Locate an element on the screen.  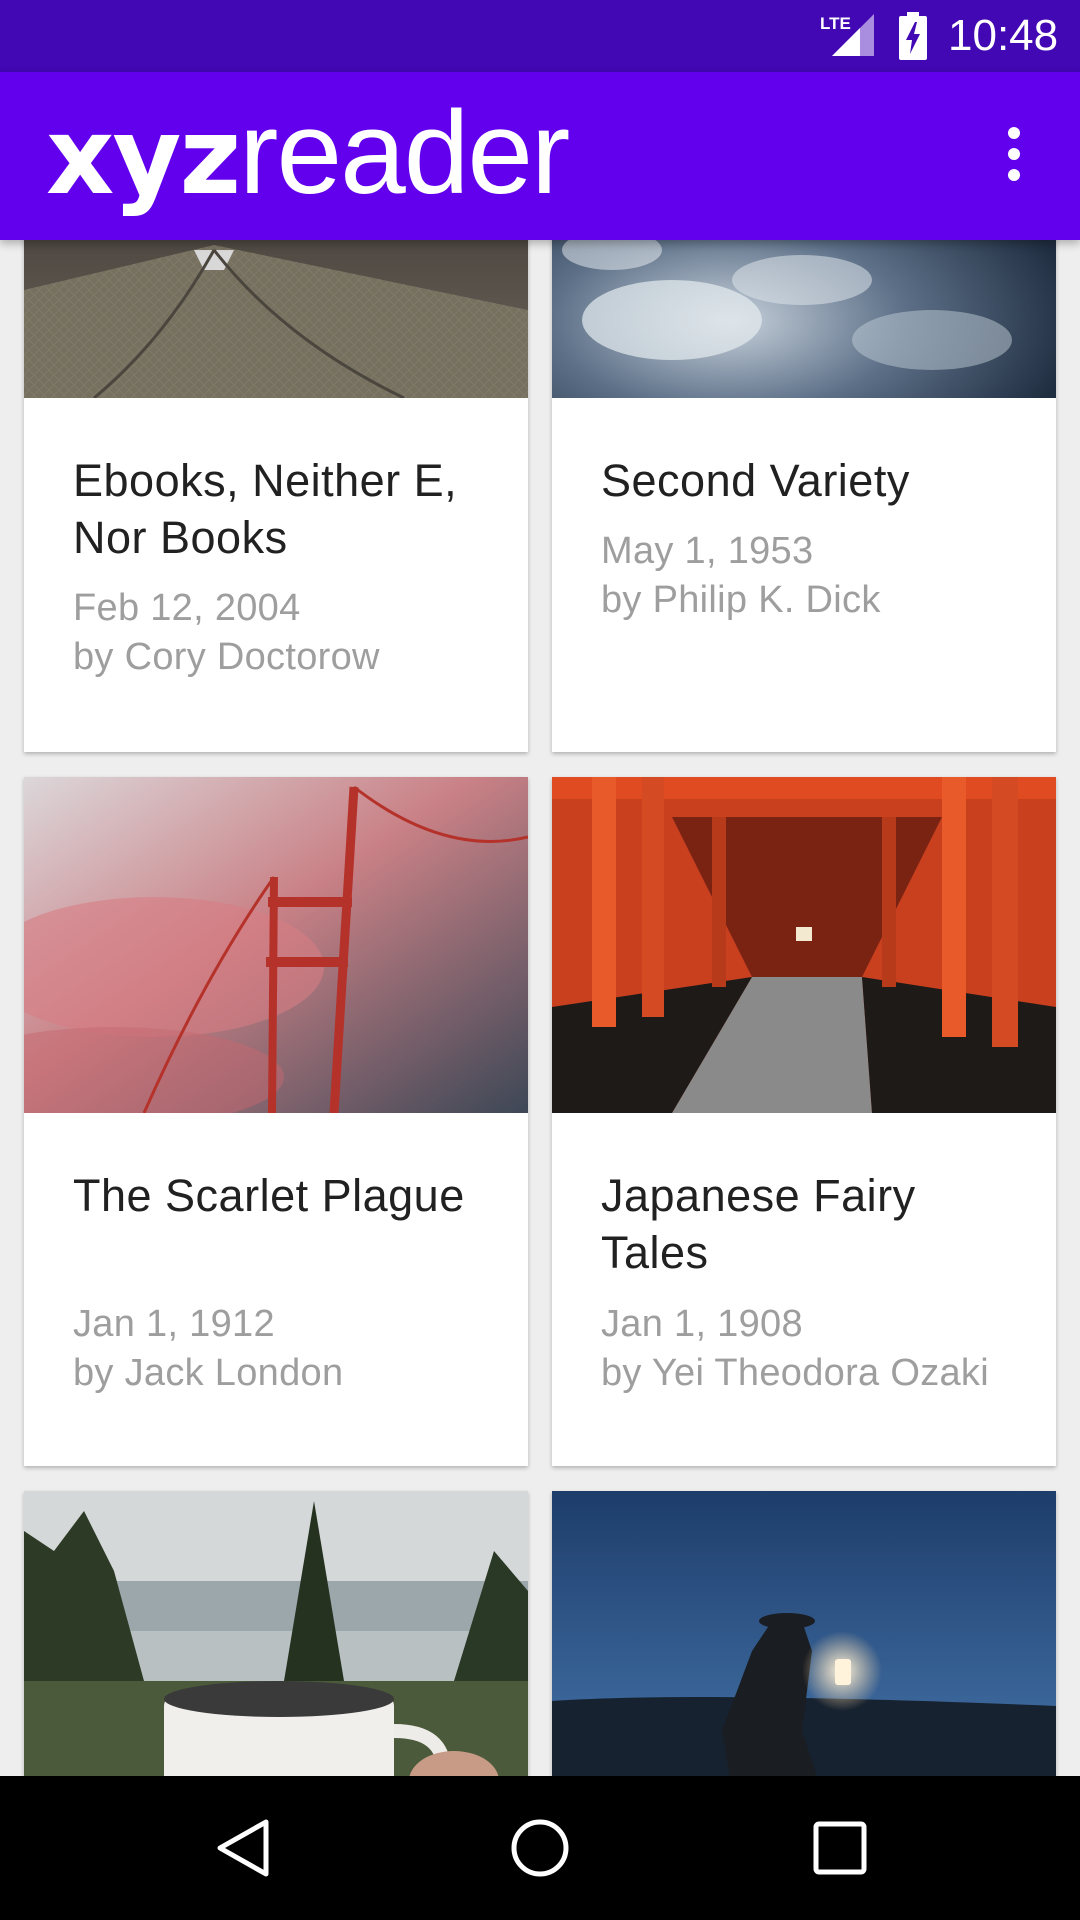
svg-text: LTE is located at coordinates (835, 23).